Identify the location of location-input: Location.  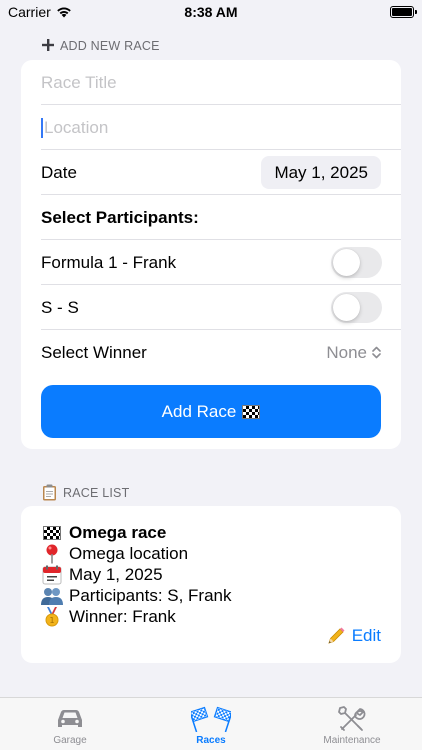
(211, 127).